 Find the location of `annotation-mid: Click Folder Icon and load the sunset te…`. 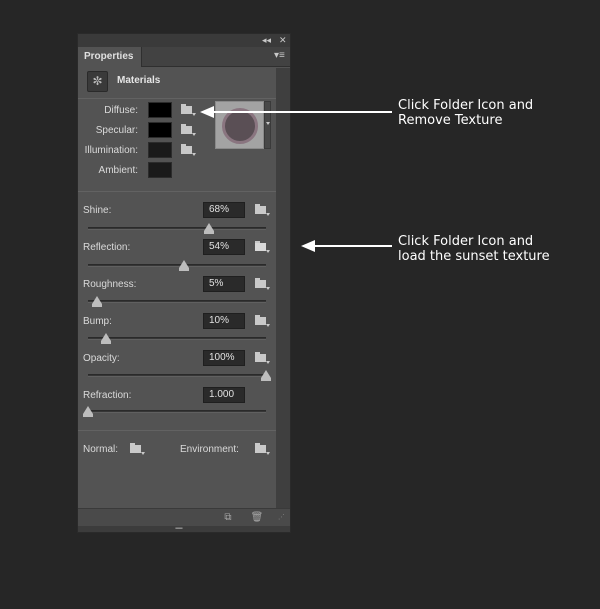

annotation-mid: Click Folder Icon and load the sunset te… is located at coordinates (474, 249).